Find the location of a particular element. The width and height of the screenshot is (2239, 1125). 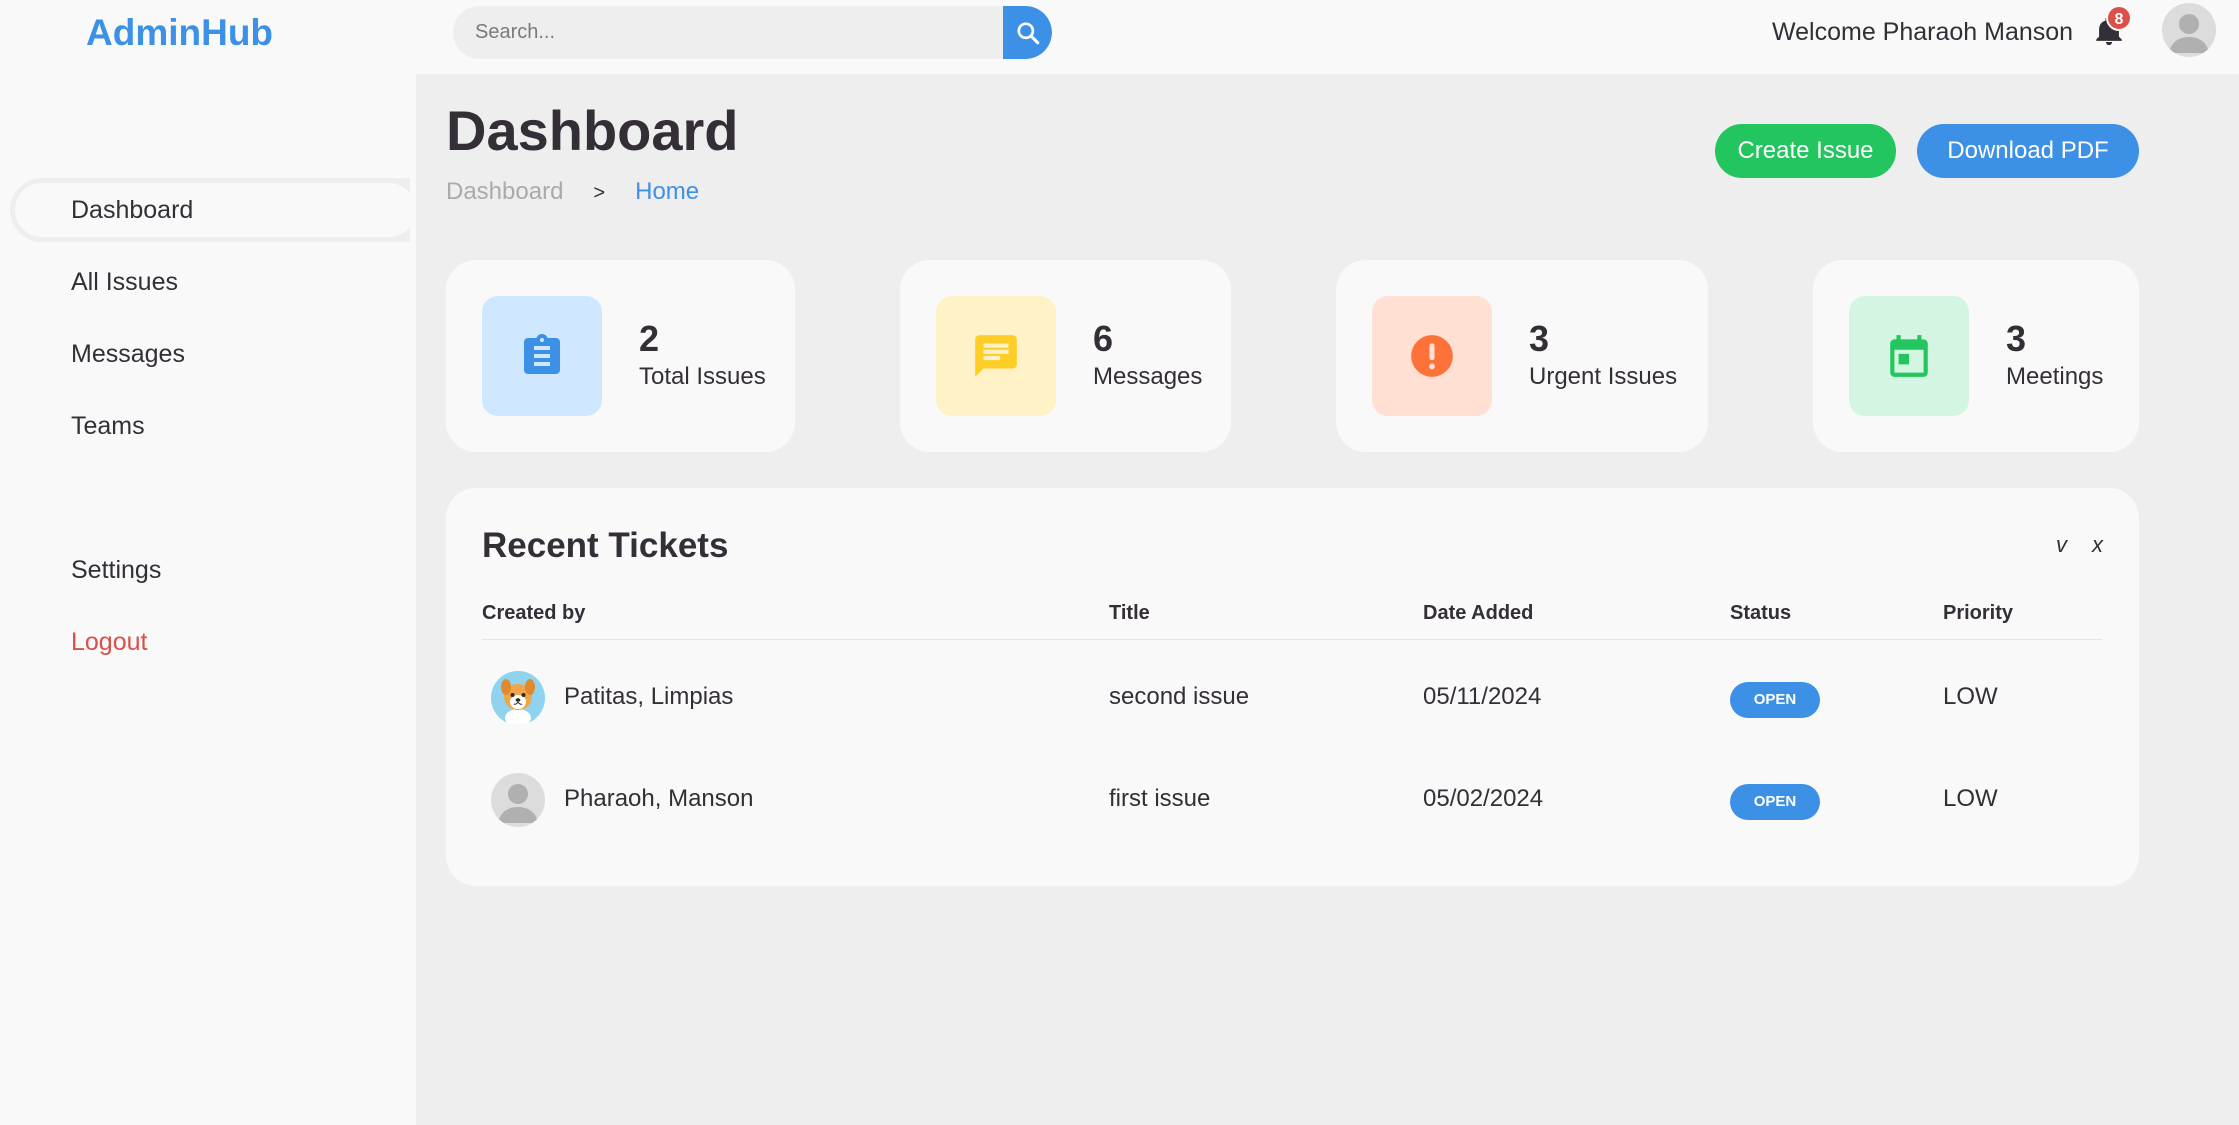

sidebar-item-label: Logout is located at coordinates (109, 642).